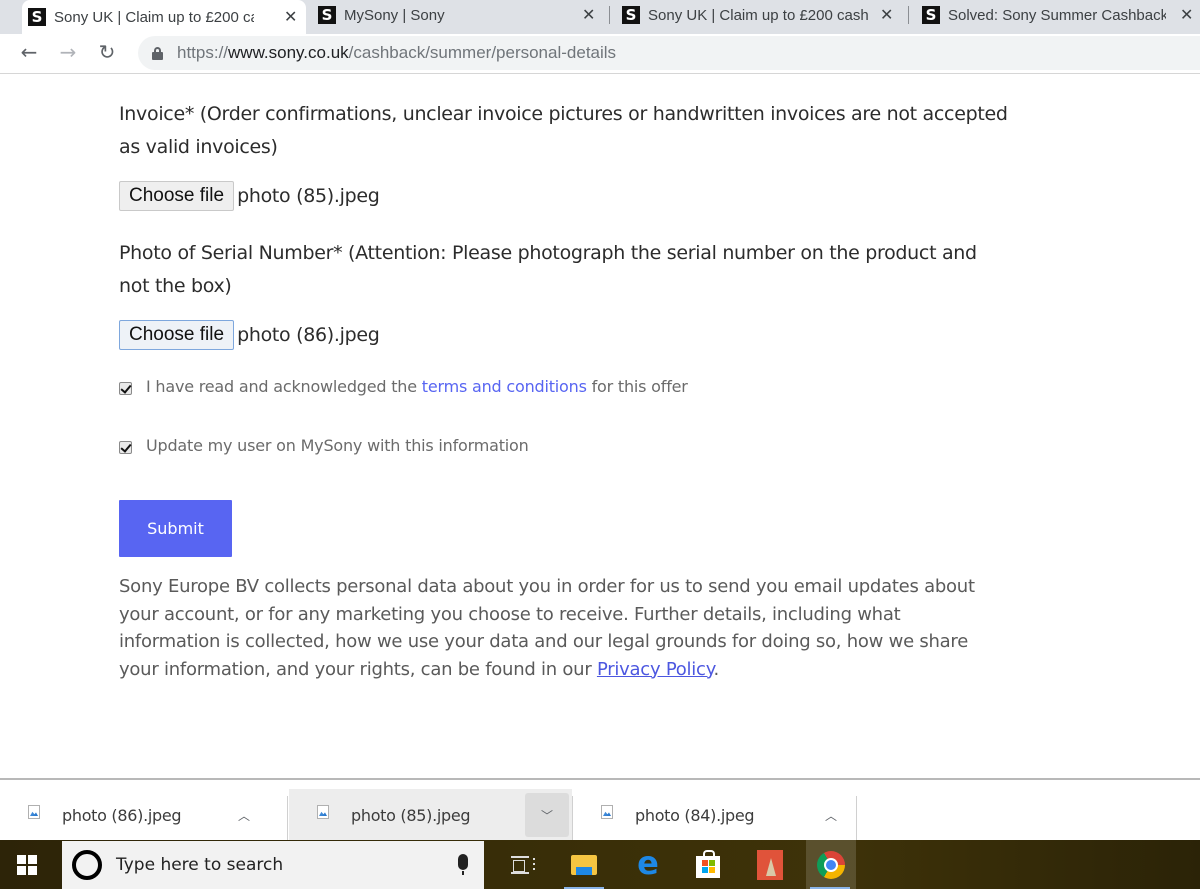 Image resolution: width=1200 pixels, height=889 pixels. I want to click on reload-icon: ↻, so click(107, 52).